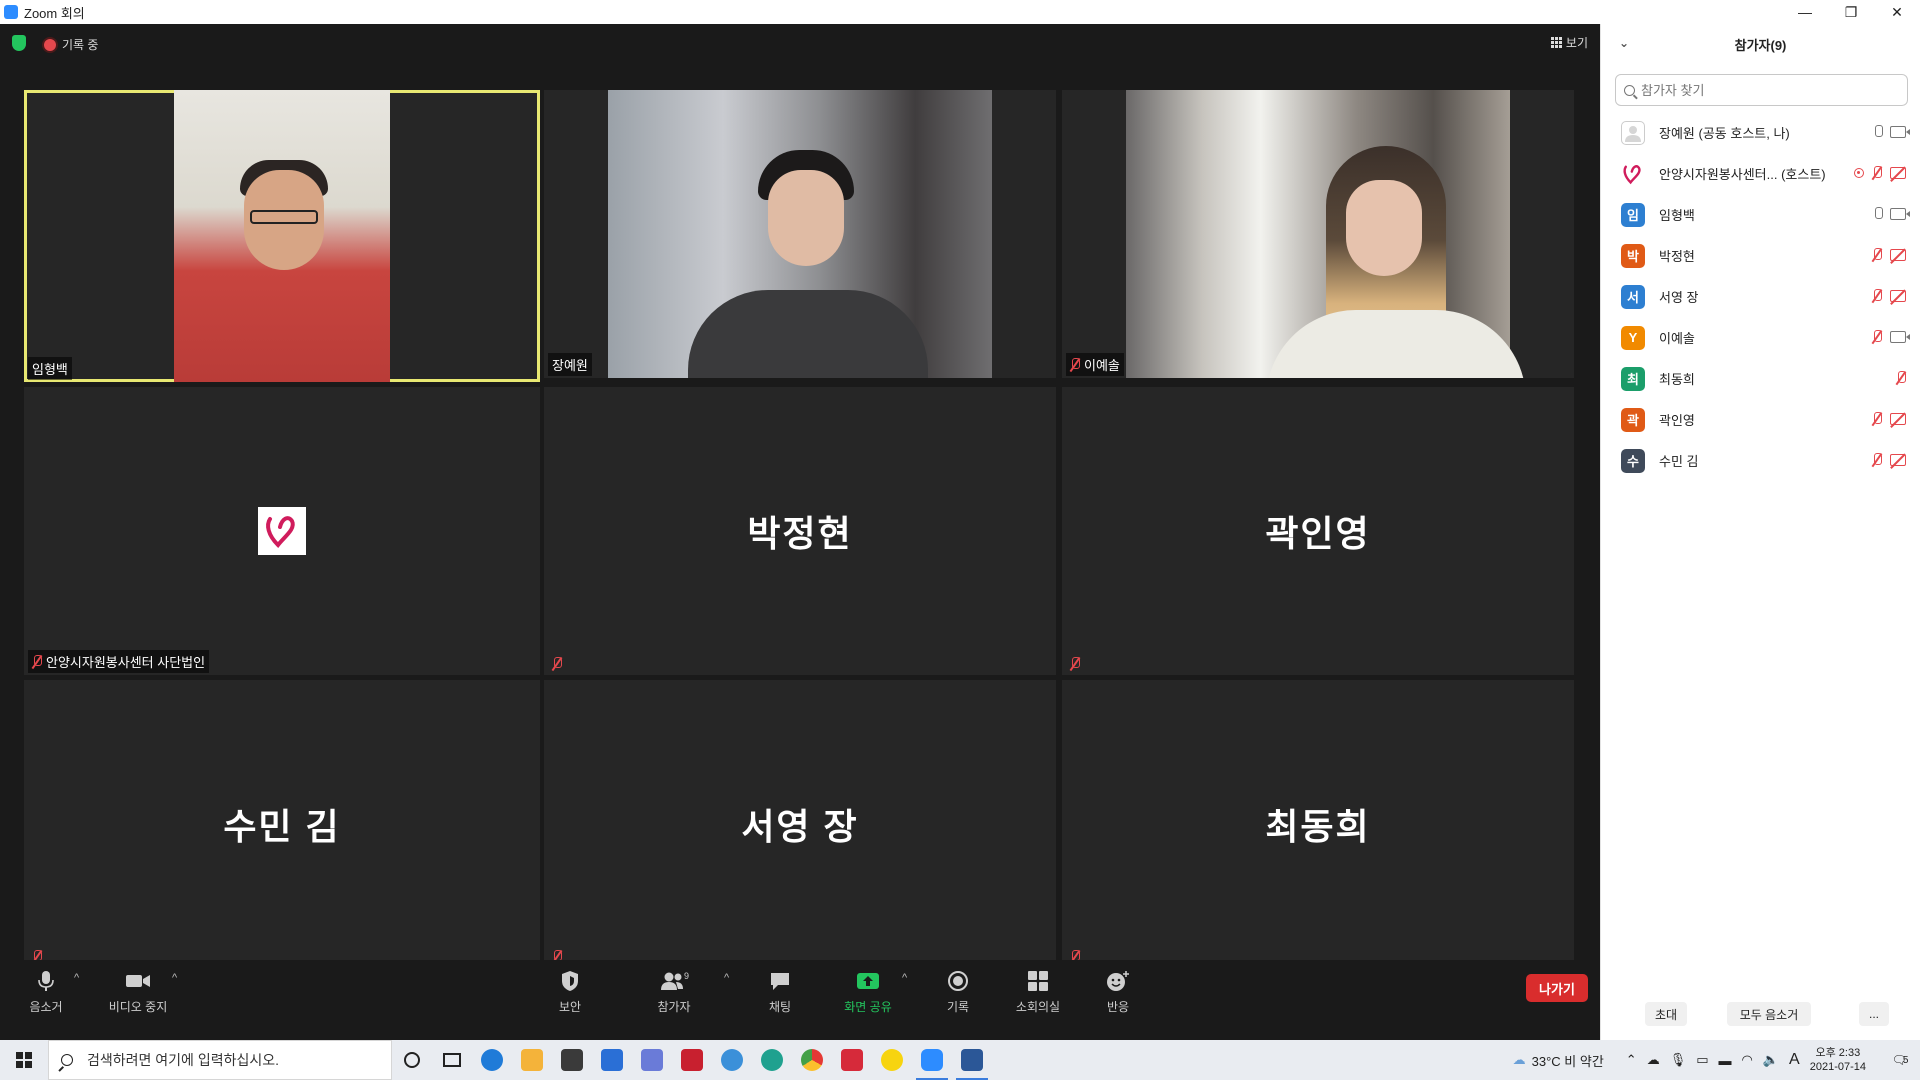 This screenshot has height=1080, width=1920. What do you see at coordinates (1318, 531) in the screenshot?
I see `video-tile-6: 곽인영` at bounding box center [1318, 531].